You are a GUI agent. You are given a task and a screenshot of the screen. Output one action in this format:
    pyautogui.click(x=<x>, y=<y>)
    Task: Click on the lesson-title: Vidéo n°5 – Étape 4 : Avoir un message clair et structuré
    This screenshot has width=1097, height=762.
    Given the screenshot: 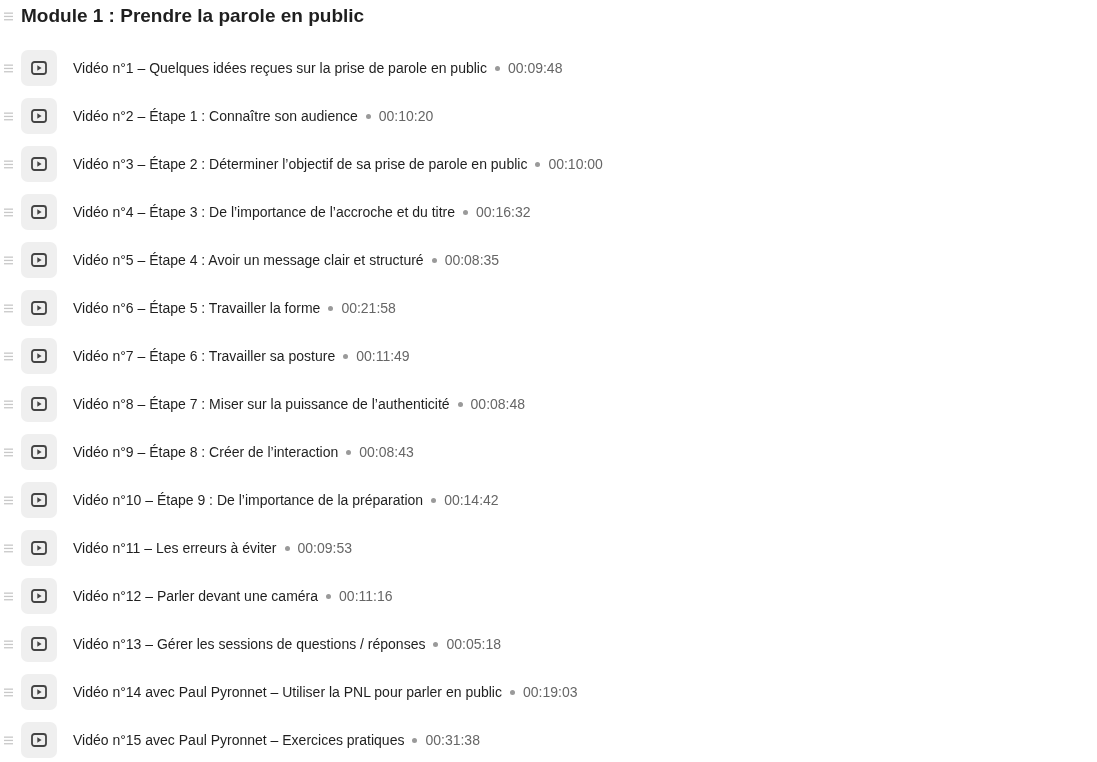 What is the action you would take?
    pyautogui.click(x=248, y=260)
    